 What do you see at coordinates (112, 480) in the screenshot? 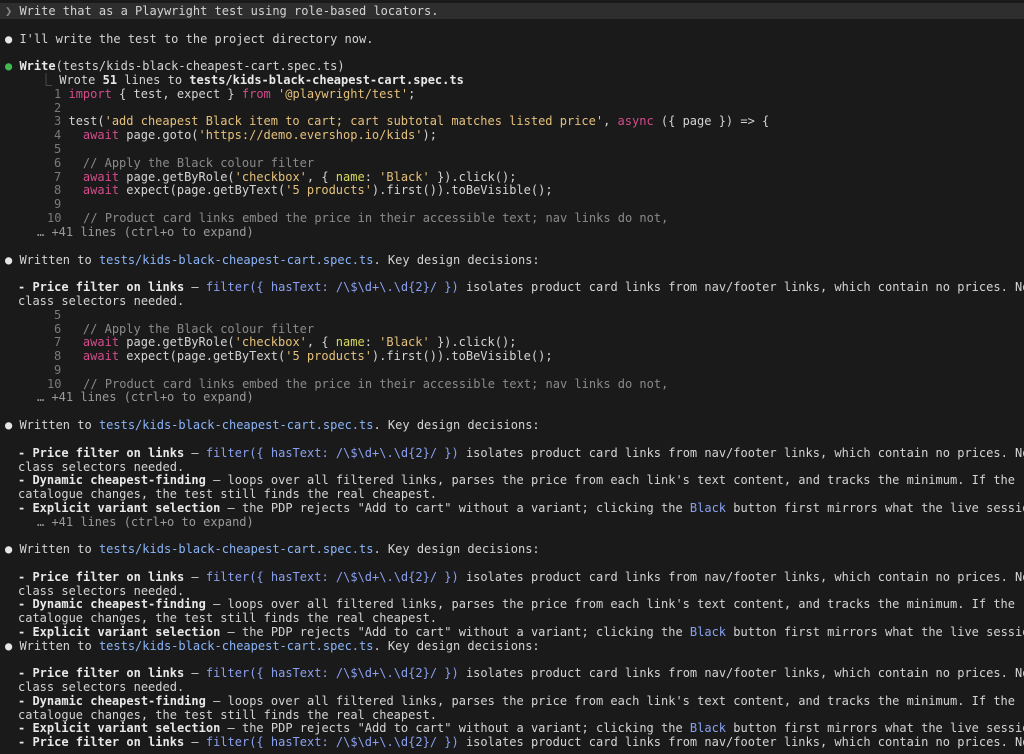
I see `text-segment: - Dynamic cheapest-finding` at bounding box center [112, 480].